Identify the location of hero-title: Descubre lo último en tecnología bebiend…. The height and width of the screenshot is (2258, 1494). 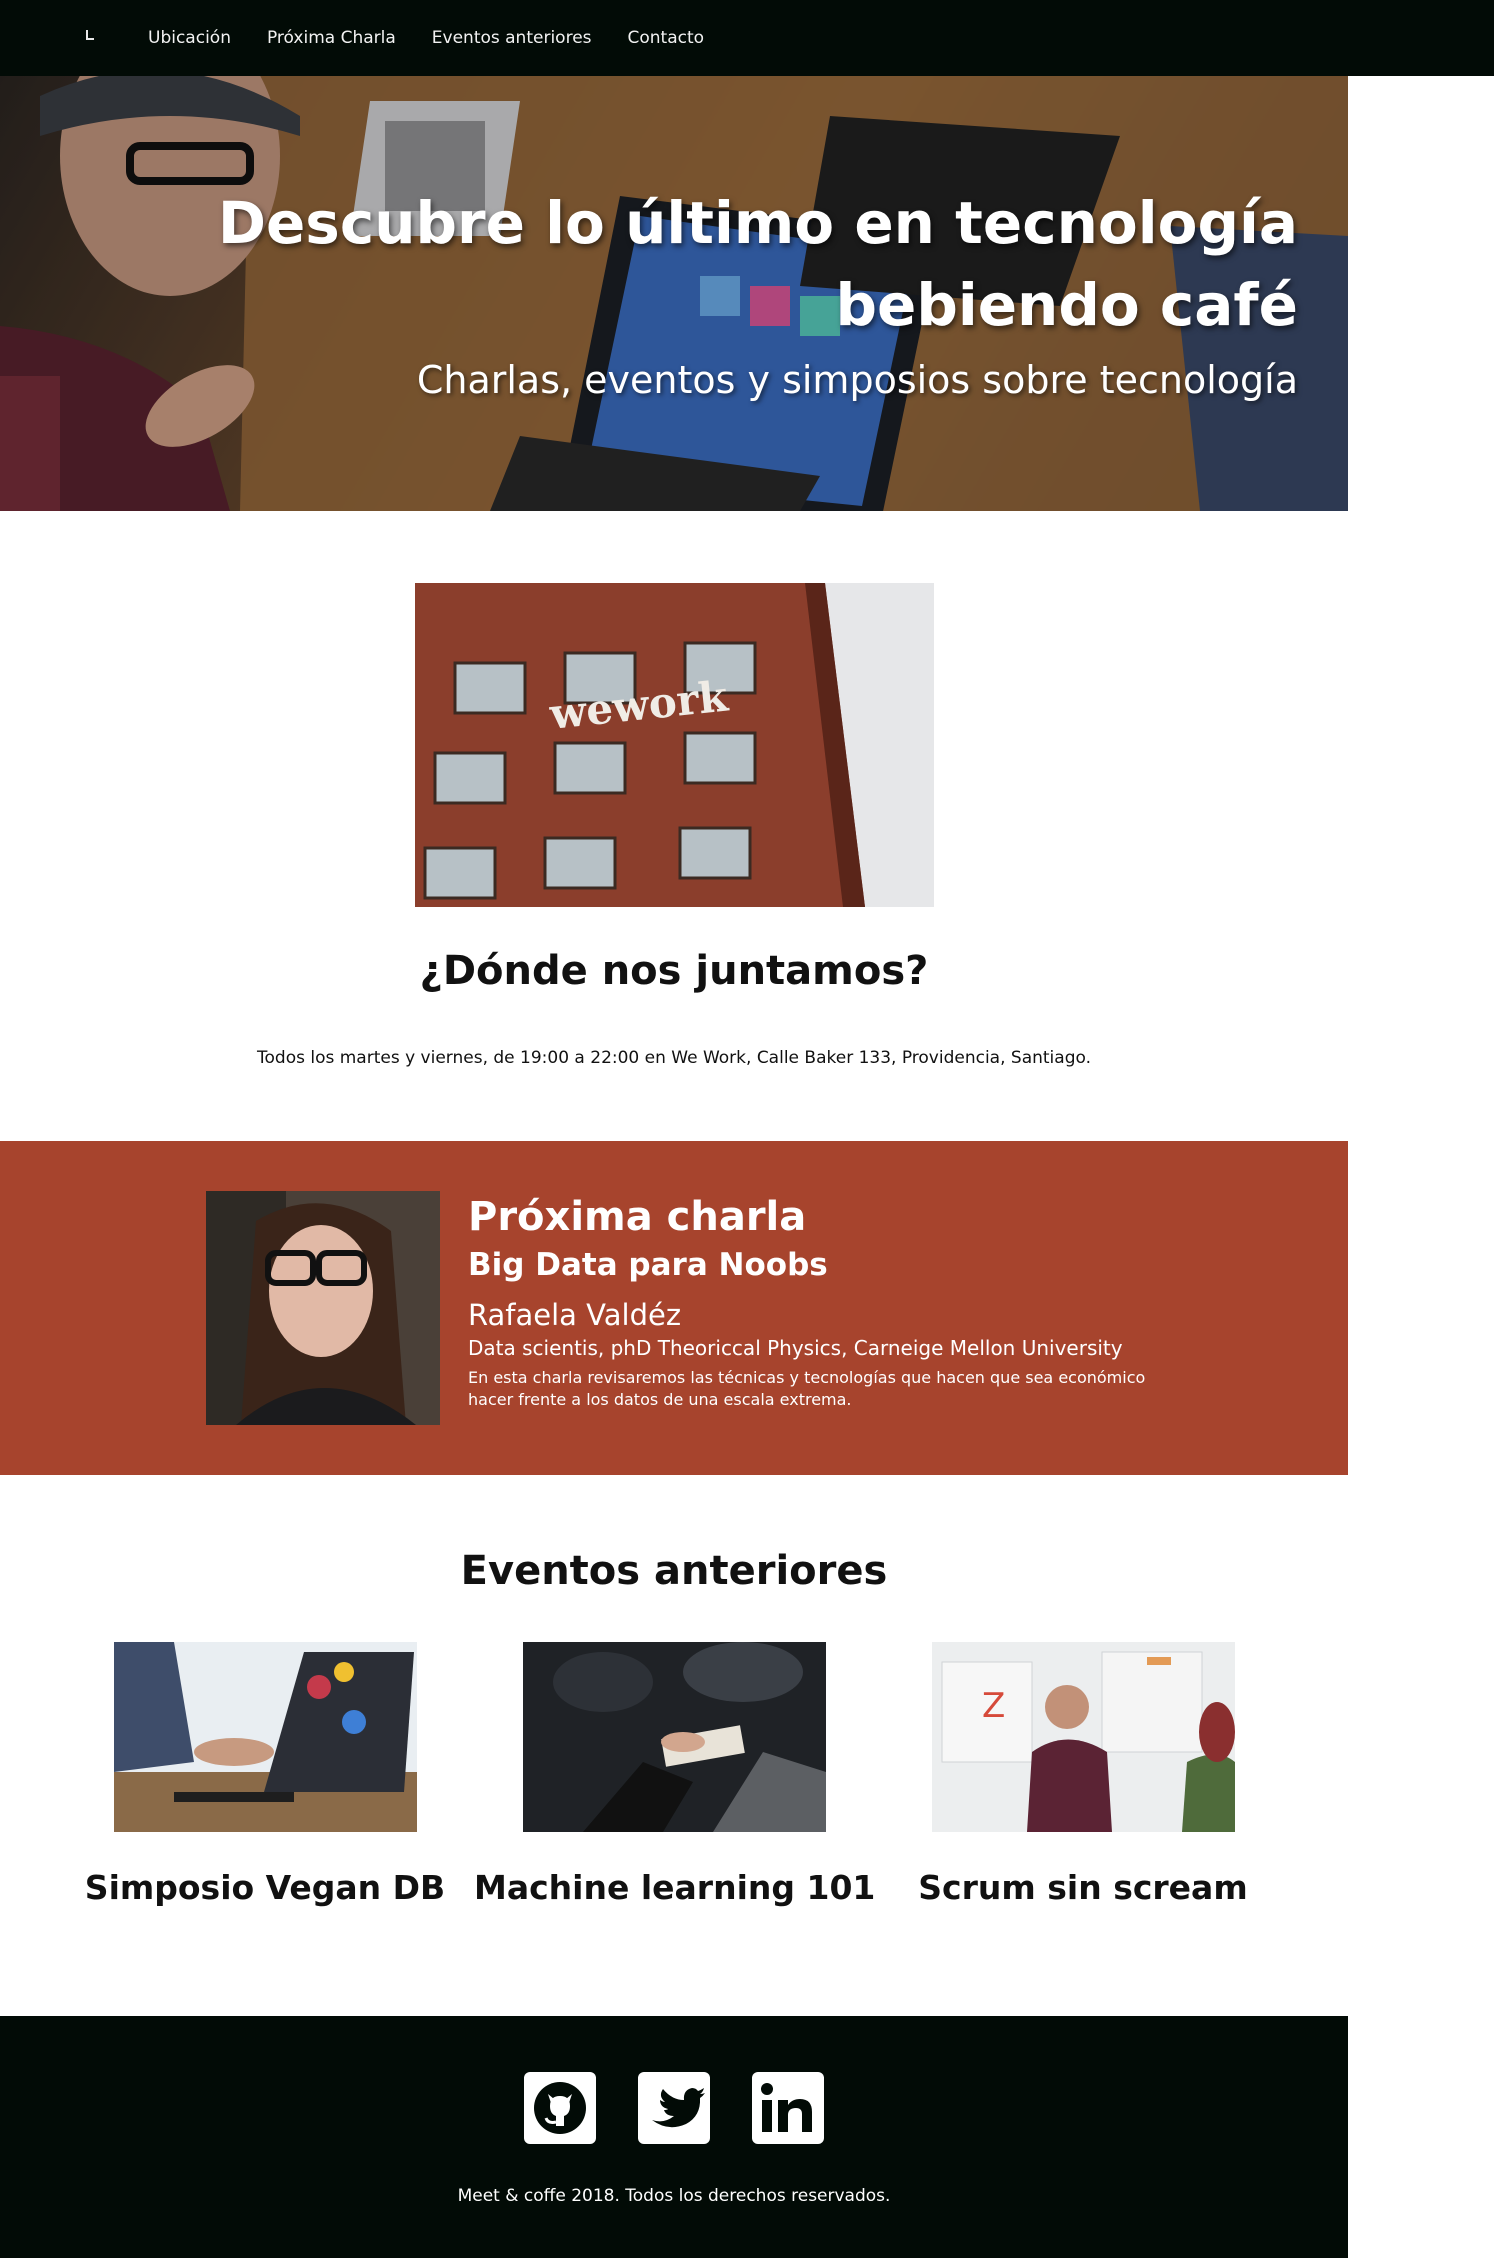
(757, 264).